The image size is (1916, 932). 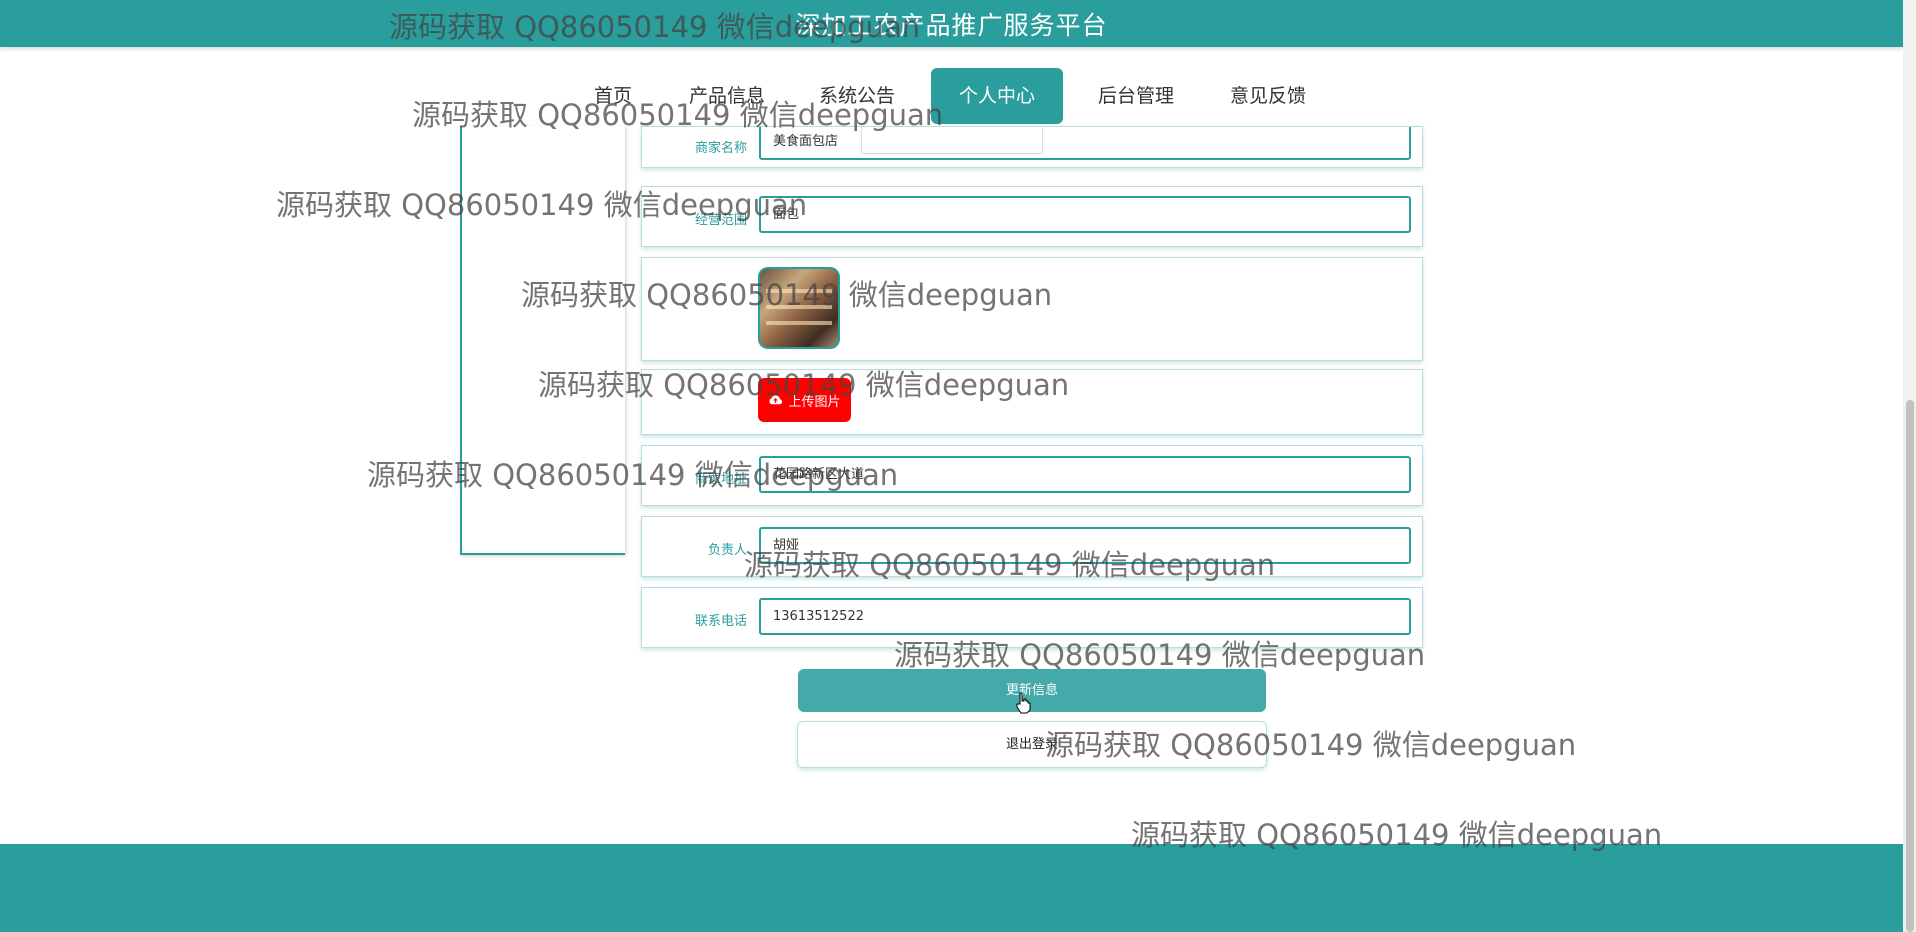 What do you see at coordinates (720, 621) in the screenshot?
I see `phone-label: 联系电话` at bounding box center [720, 621].